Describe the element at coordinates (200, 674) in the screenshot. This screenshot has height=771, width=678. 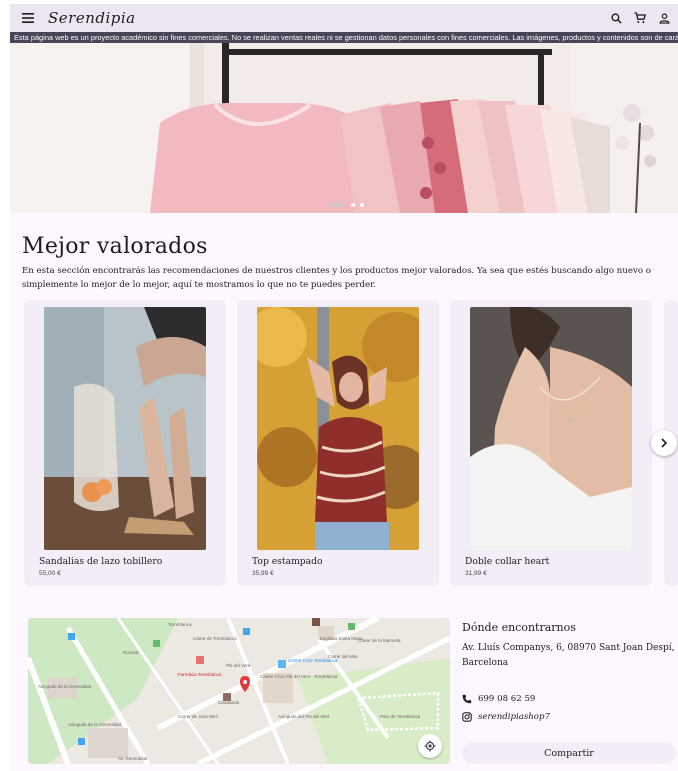
I see `map-label: Farmàcia Torreblanca` at that location.